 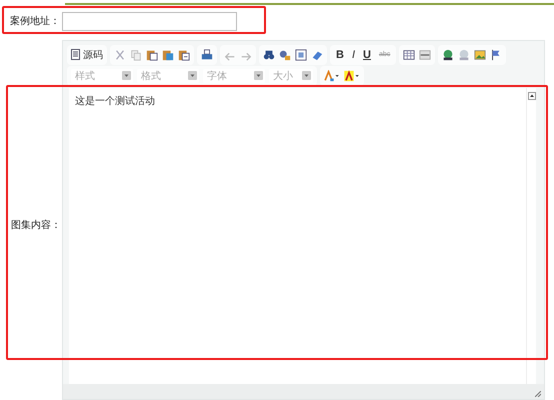 What do you see at coordinates (149, 21) in the screenshot?
I see `address-input-field` at bounding box center [149, 21].